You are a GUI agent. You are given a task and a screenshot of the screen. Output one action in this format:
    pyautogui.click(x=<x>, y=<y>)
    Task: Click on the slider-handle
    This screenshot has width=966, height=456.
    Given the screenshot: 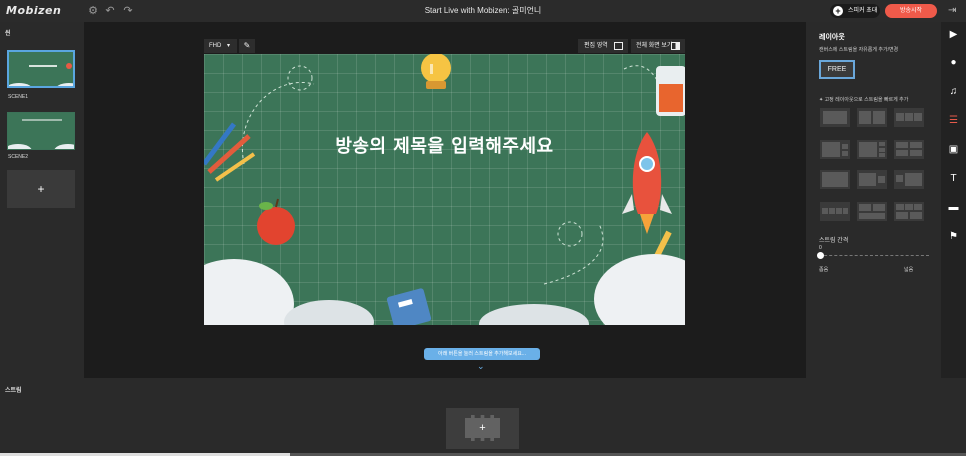 What is the action you would take?
    pyautogui.click(x=820, y=255)
    